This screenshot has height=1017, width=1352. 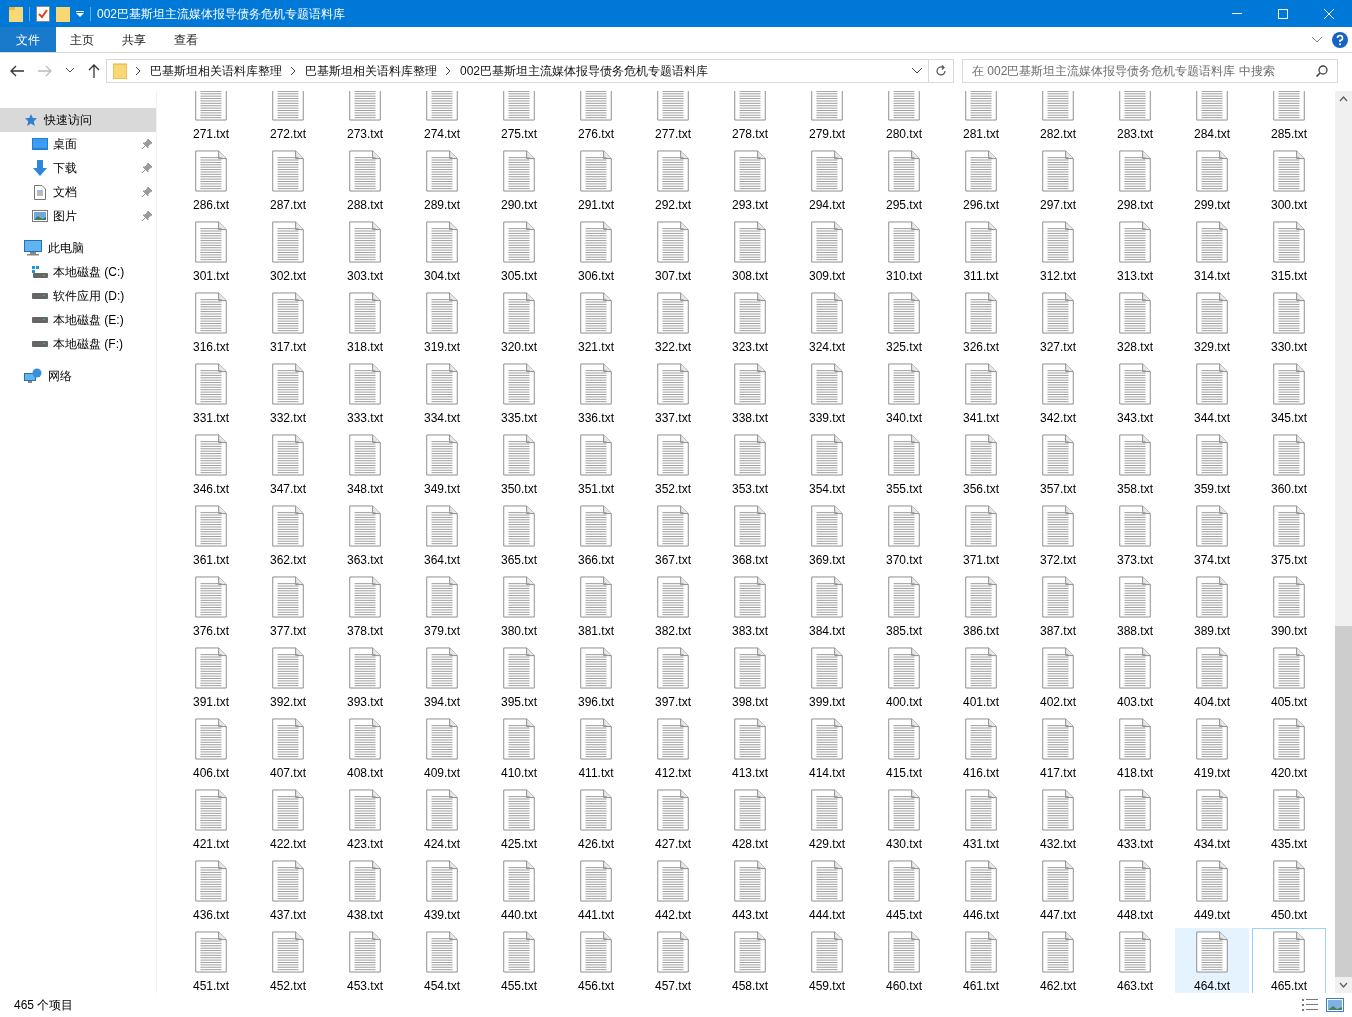 What do you see at coordinates (519, 117) in the screenshot?
I see `file-item: 275.txt` at bounding box center [519, 117].